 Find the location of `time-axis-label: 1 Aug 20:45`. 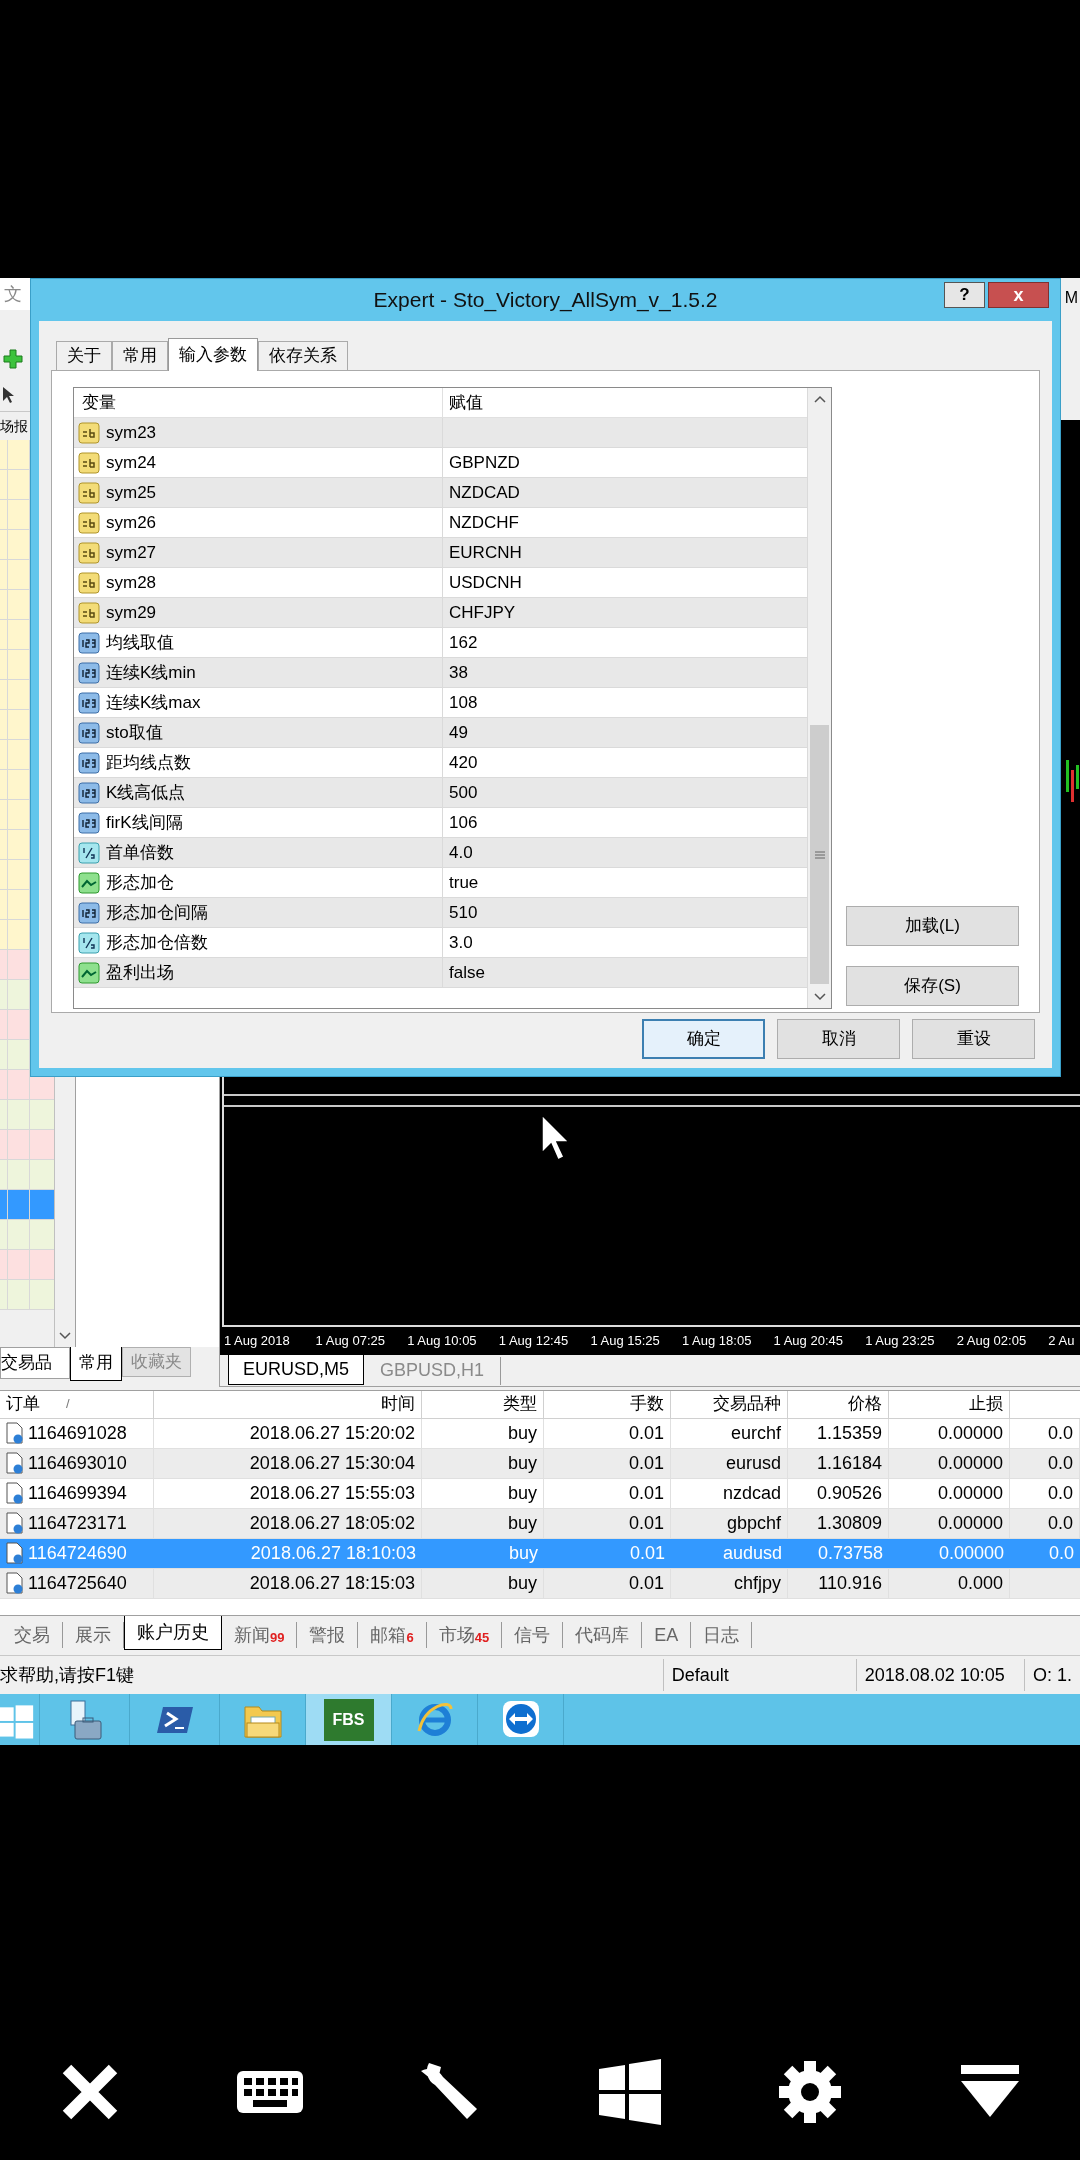

time-axis-label: 1 Aug 20:45 is located at coordinates (808, 1340).